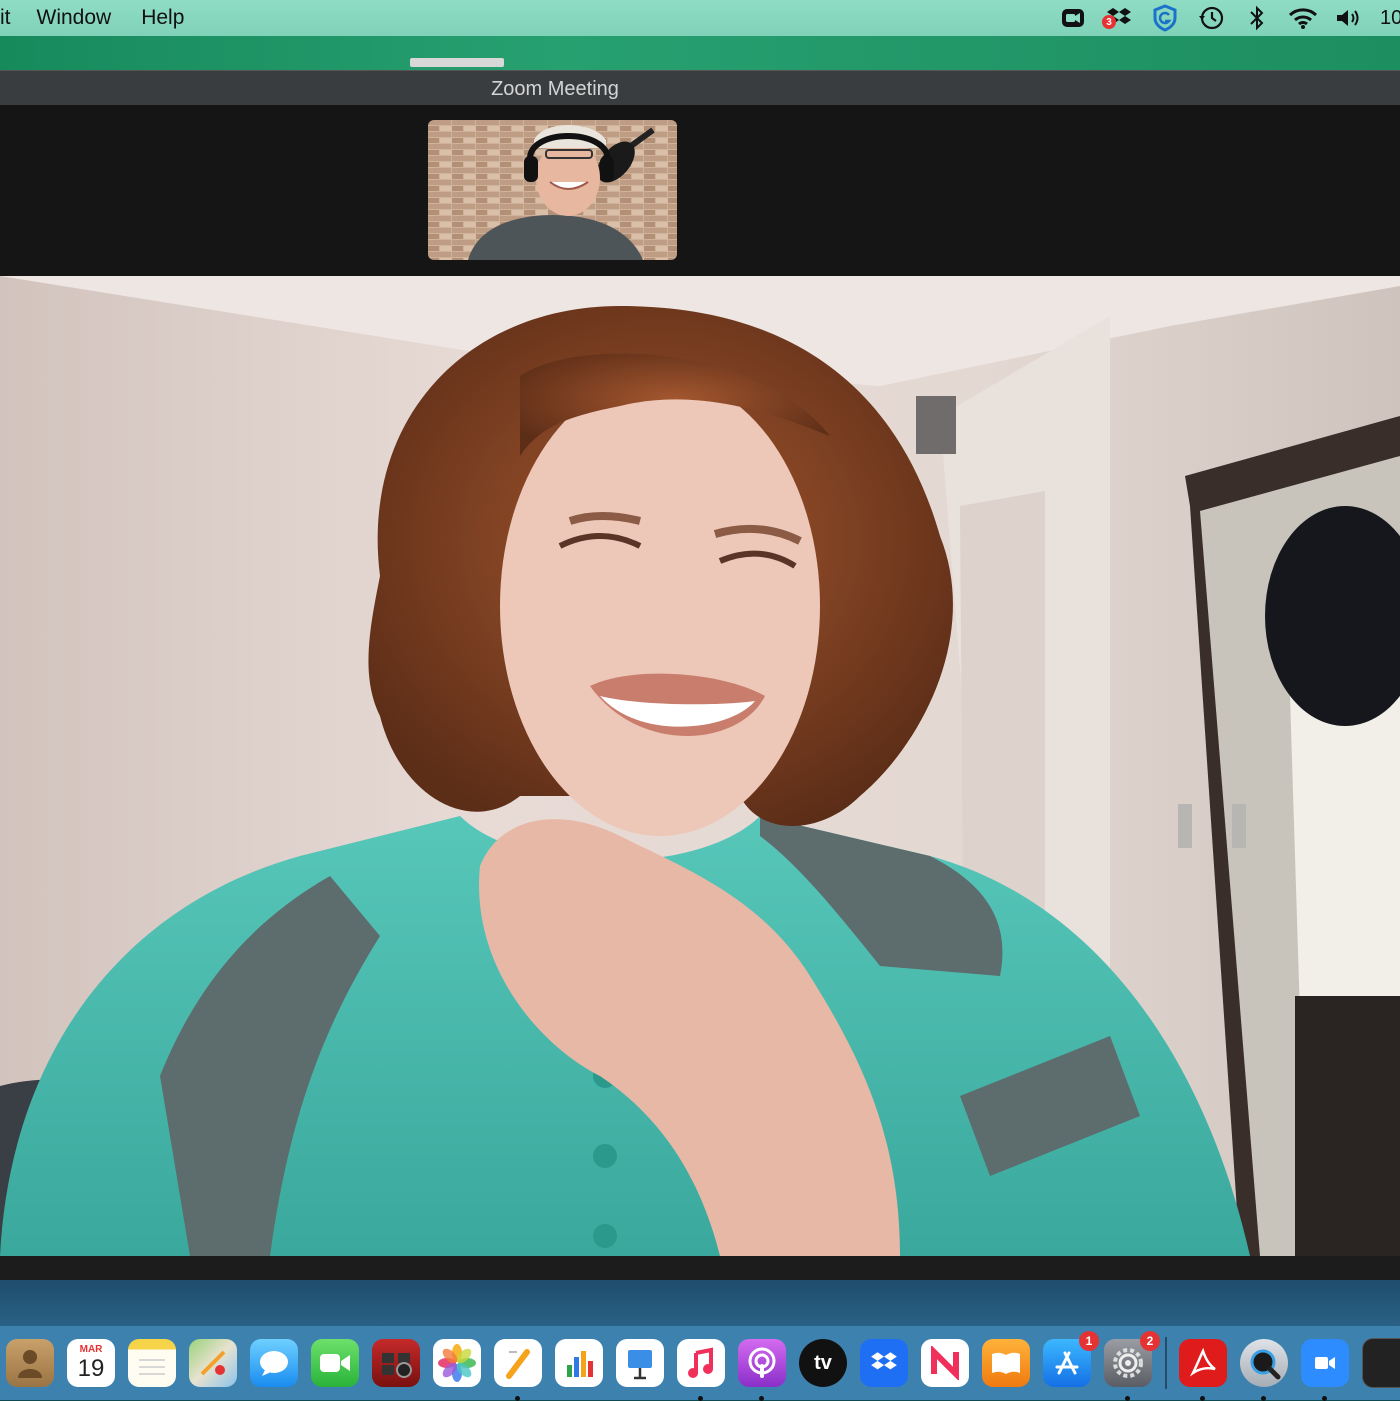  What do you see at coordinates (1203, 1370) in the screenshot?
I see `acrobat-icon` at bounding box center [1203, 1370].